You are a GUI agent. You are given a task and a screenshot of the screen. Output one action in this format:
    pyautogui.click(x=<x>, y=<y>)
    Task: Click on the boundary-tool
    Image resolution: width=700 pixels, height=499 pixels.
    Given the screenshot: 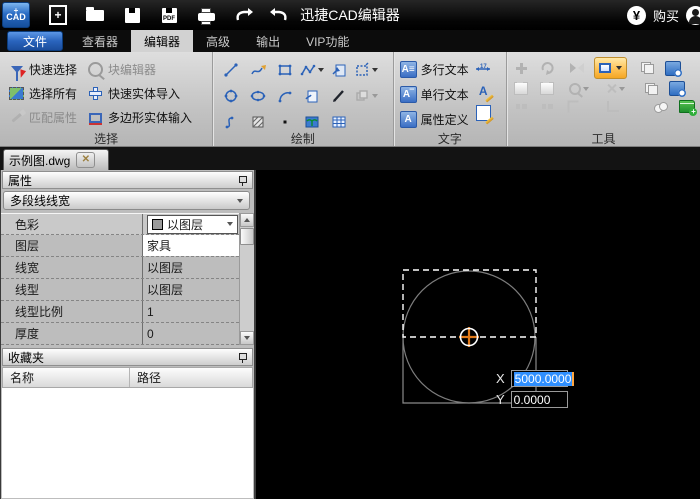 What is the action you would take?
    pyautogui.click(x=365, y=70)
    